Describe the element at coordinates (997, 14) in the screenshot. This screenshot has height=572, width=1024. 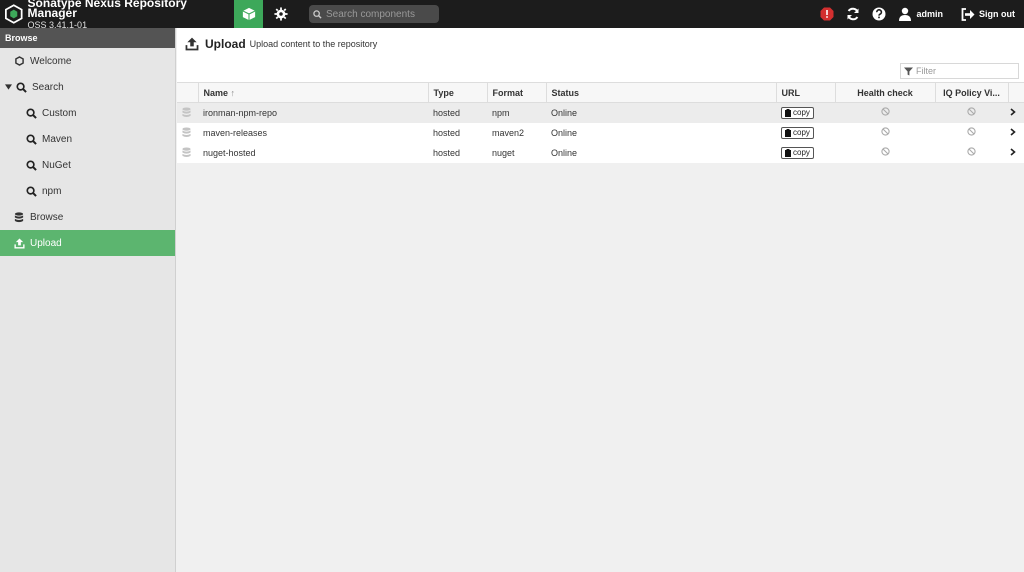
I see `sign-out-label: Sign out` at that location.